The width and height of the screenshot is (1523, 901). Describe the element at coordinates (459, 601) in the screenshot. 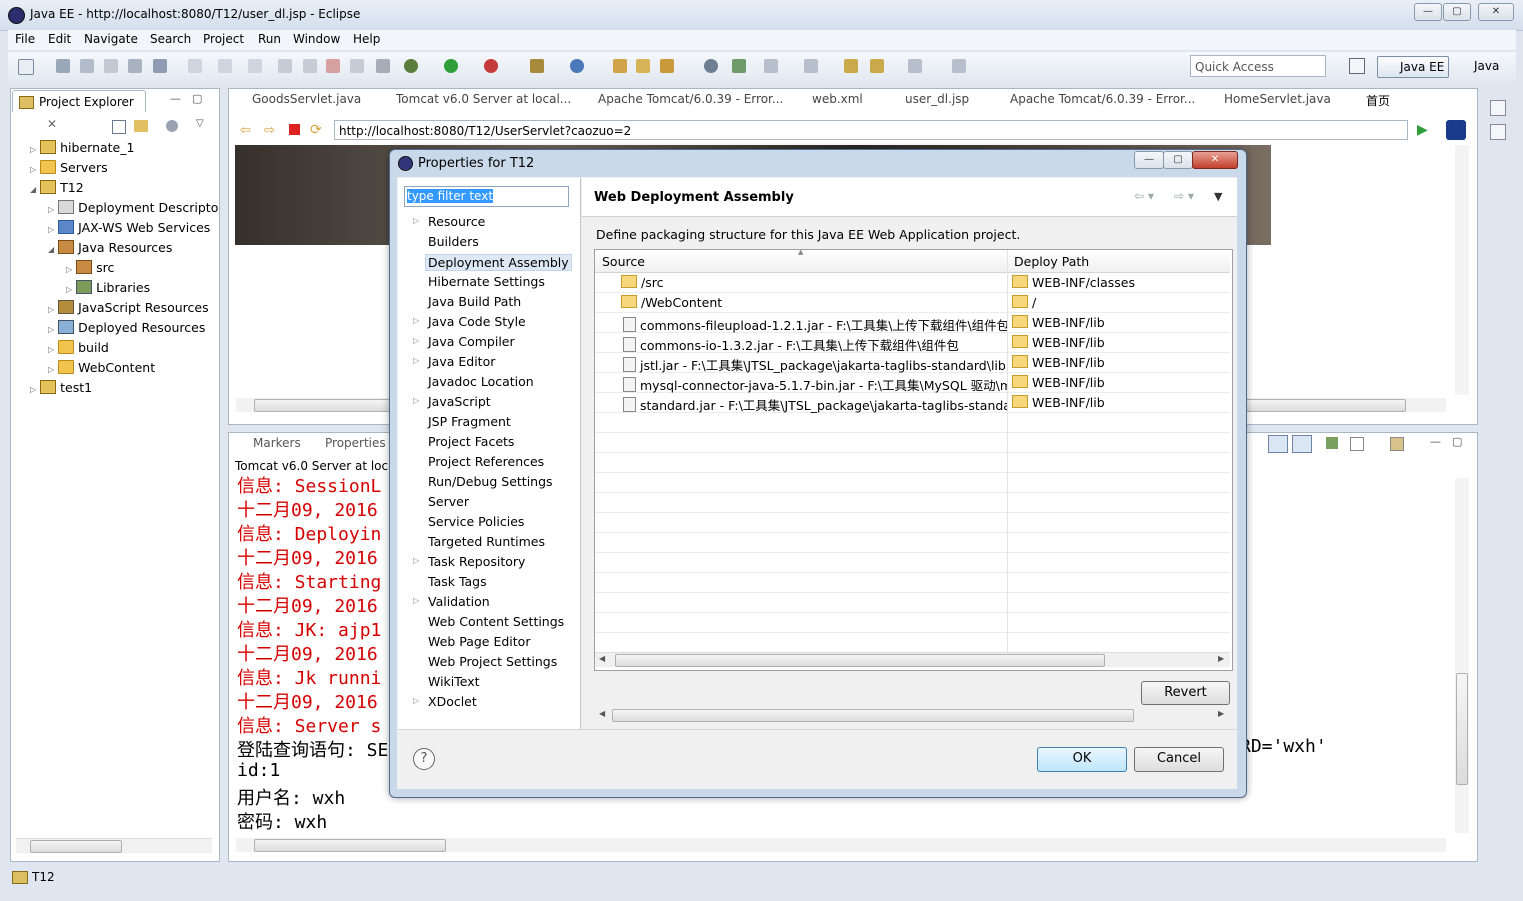

I see `nav-validation: Validation` at that location.